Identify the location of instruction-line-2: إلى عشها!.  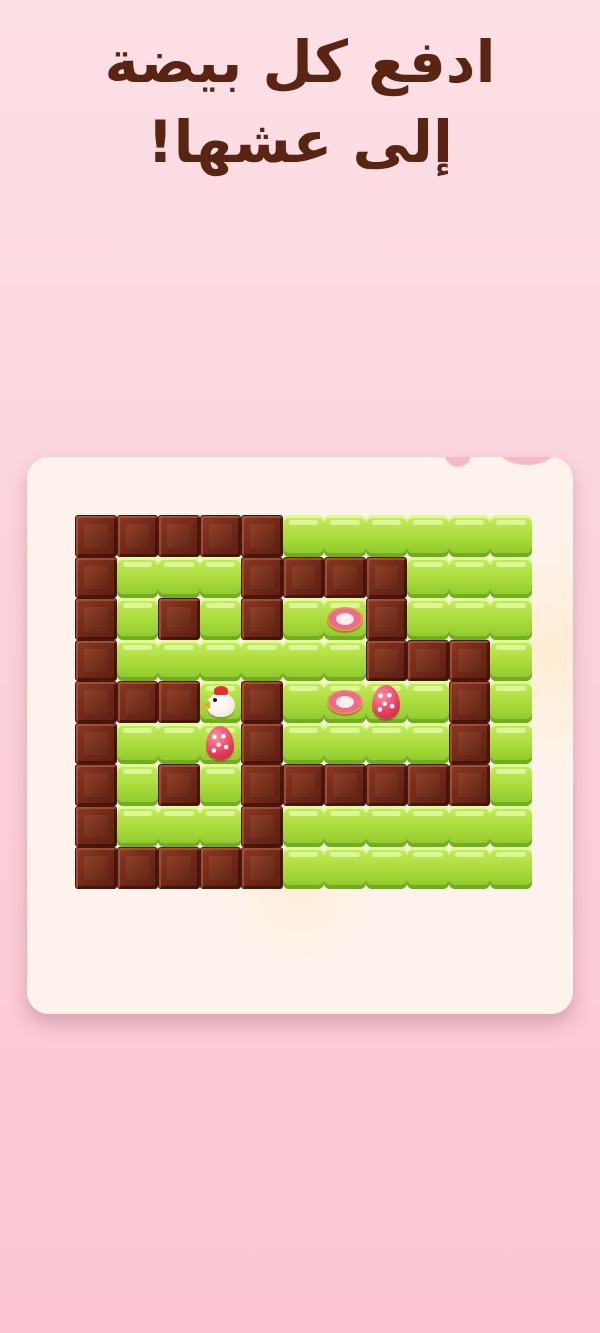
(300, 142).